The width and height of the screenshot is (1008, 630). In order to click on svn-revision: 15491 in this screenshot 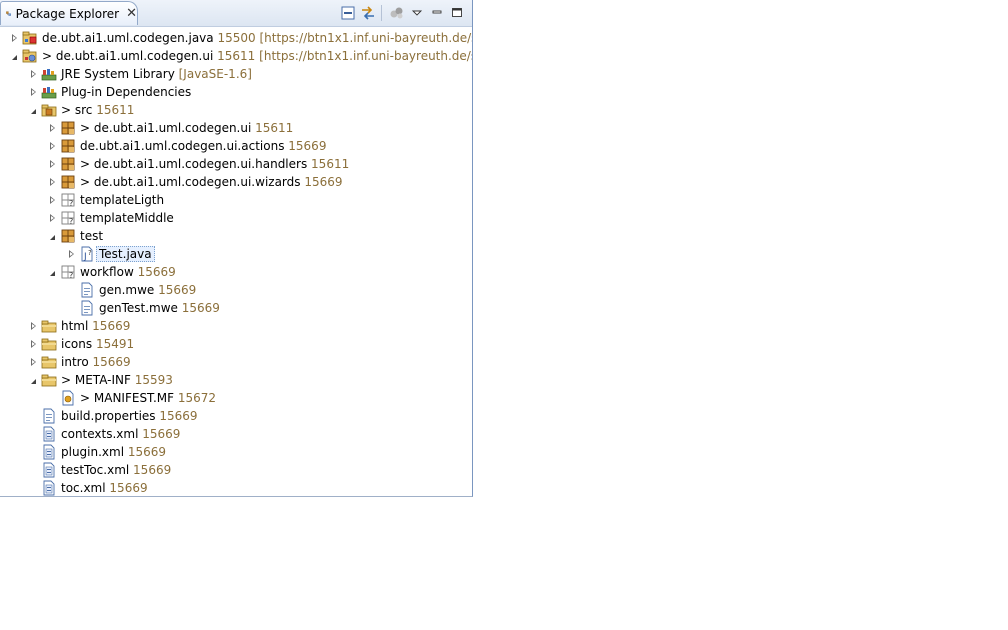, I will do `click(115, 344)`.